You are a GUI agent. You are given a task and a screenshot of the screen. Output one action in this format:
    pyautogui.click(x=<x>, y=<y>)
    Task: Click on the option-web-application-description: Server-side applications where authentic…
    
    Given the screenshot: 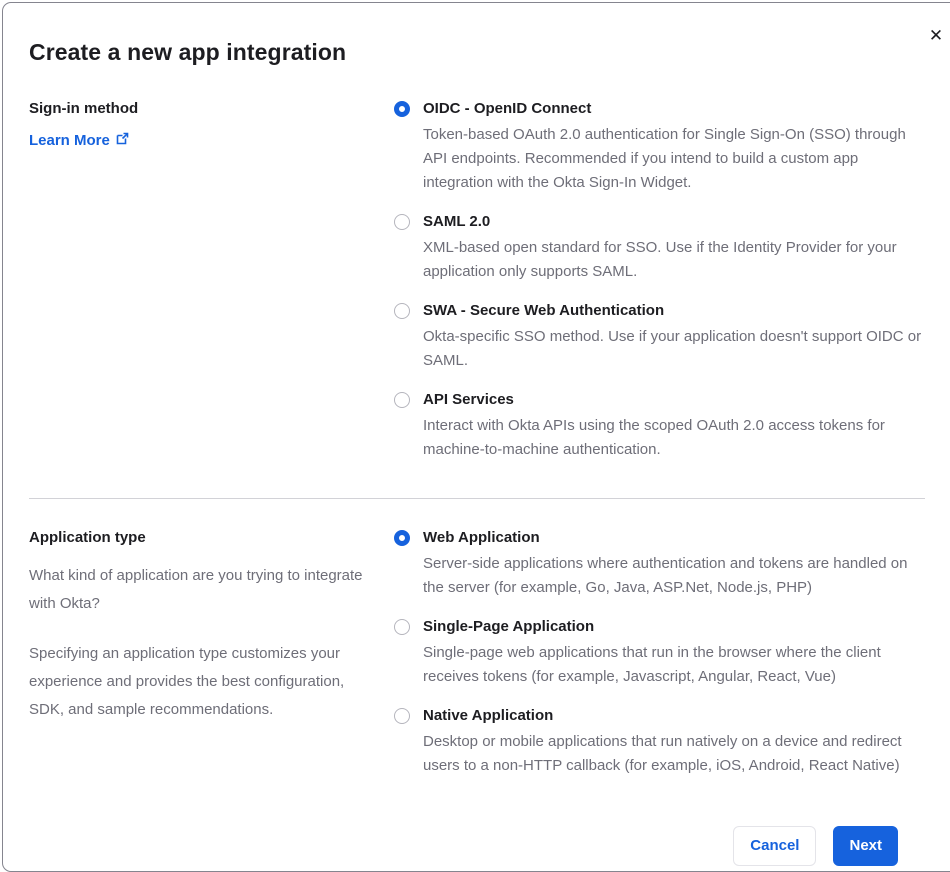 What is the action you would take?
    pyautogui.click(x=665, y=575)
    